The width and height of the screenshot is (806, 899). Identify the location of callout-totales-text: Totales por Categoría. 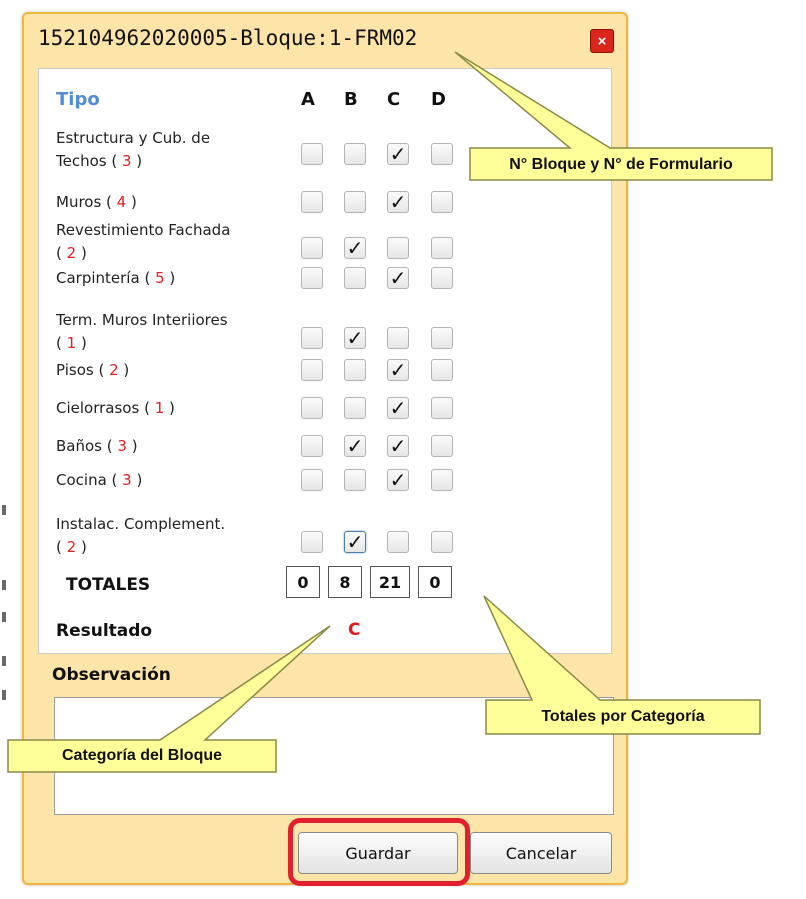
(623, 716).